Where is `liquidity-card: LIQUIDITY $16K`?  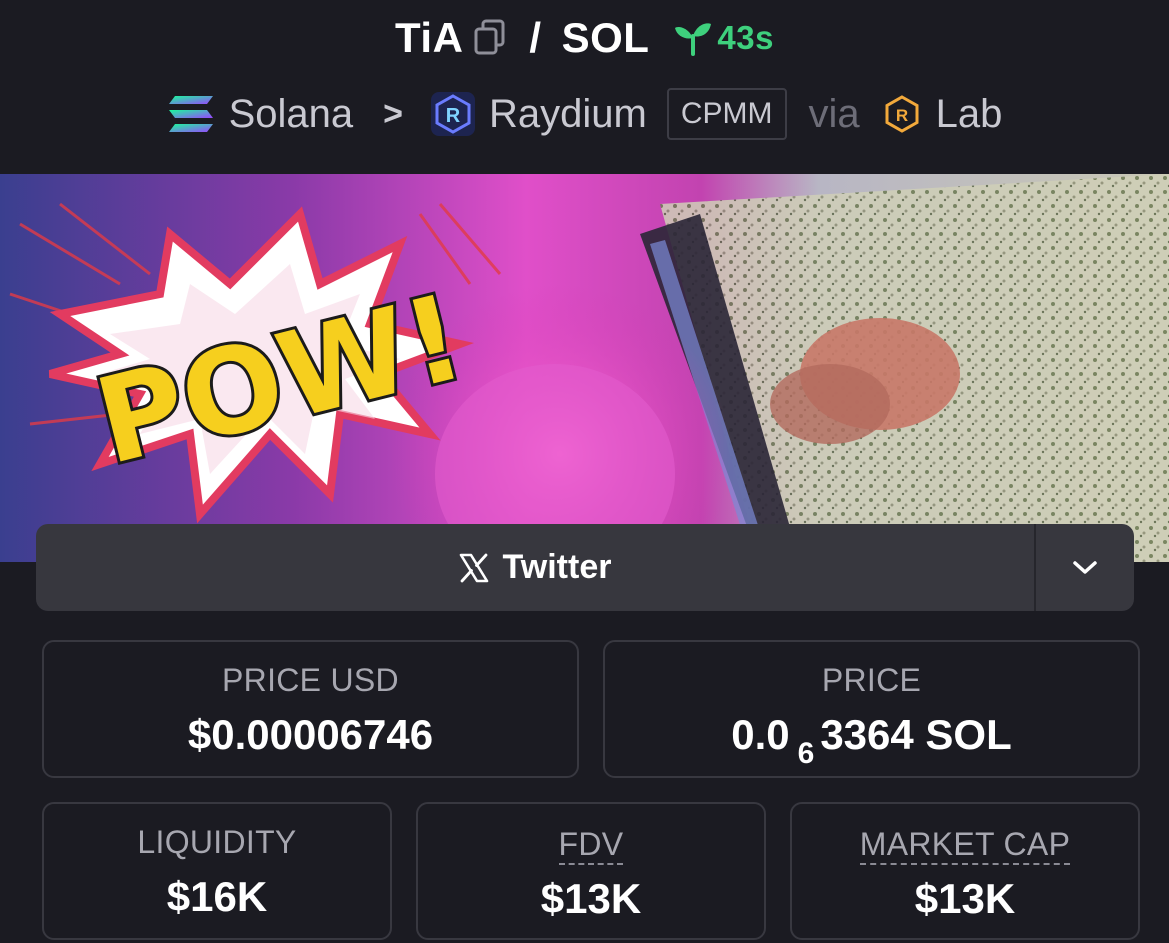
liquidity-card: LIQUIDITY $16K is located at coordinates (217, 871).